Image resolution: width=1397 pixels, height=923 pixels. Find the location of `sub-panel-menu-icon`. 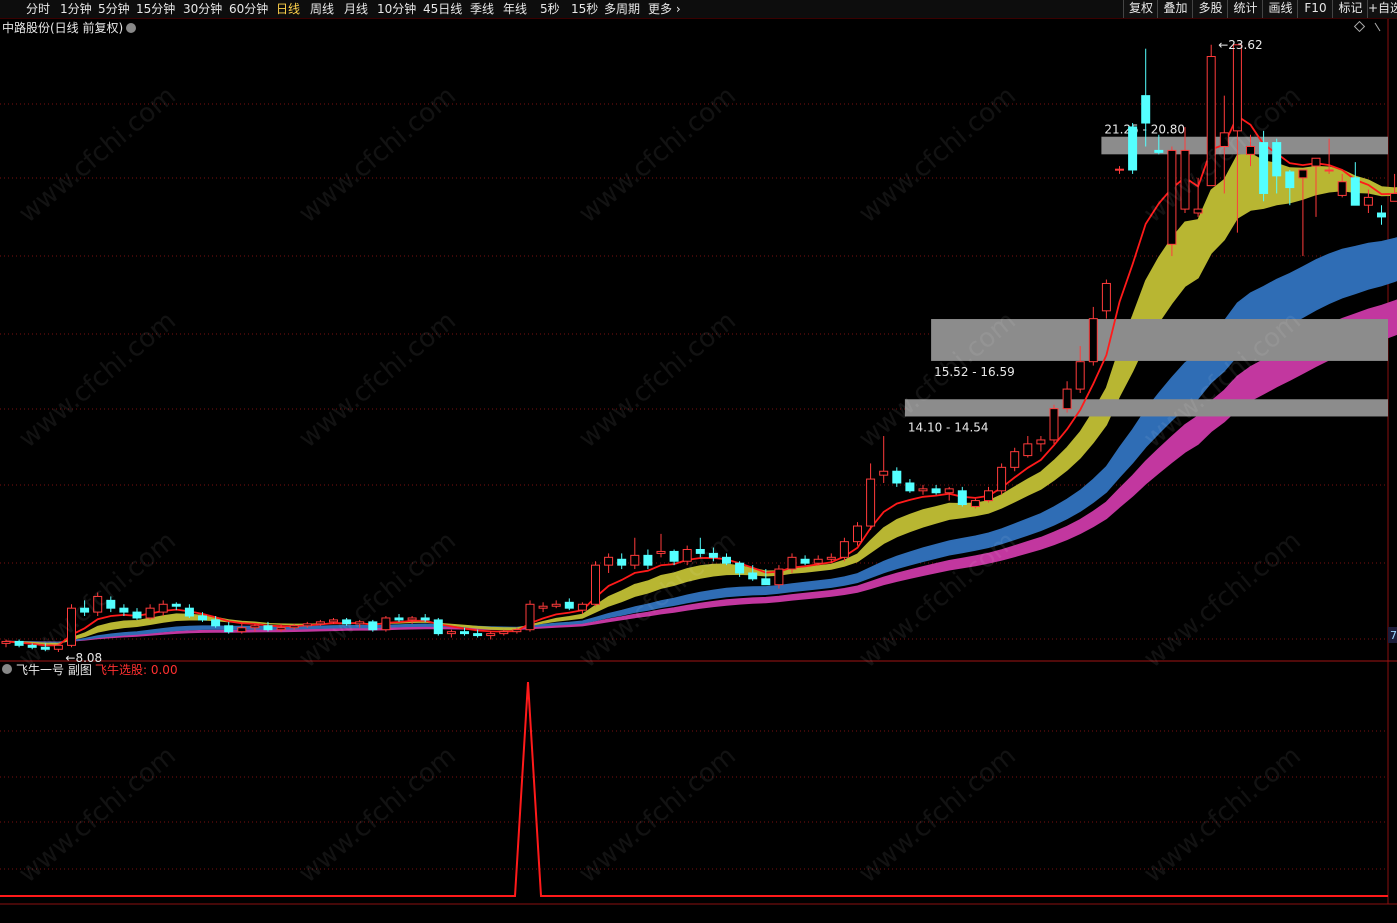

sub-panel-menu-icon is located at coordinates (7, 669).